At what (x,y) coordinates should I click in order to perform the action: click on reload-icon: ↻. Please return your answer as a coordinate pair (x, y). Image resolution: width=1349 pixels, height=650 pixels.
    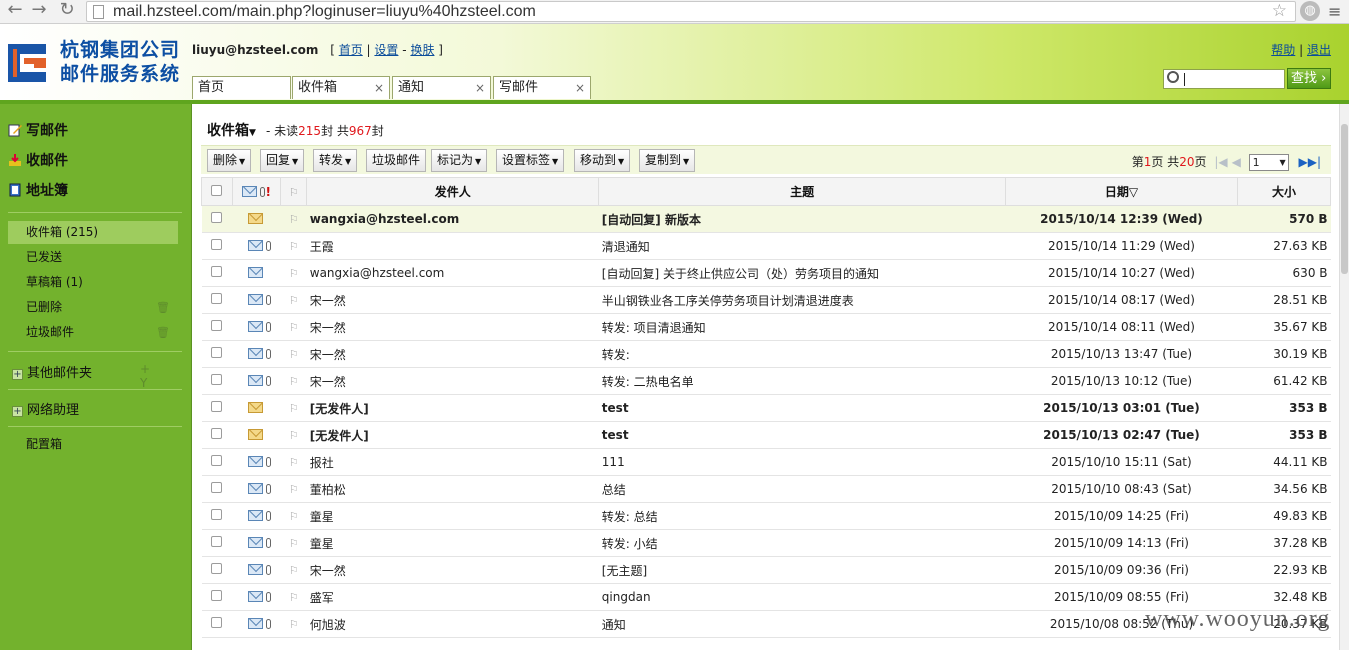
    Looking at the image, I should click on (67, 11).